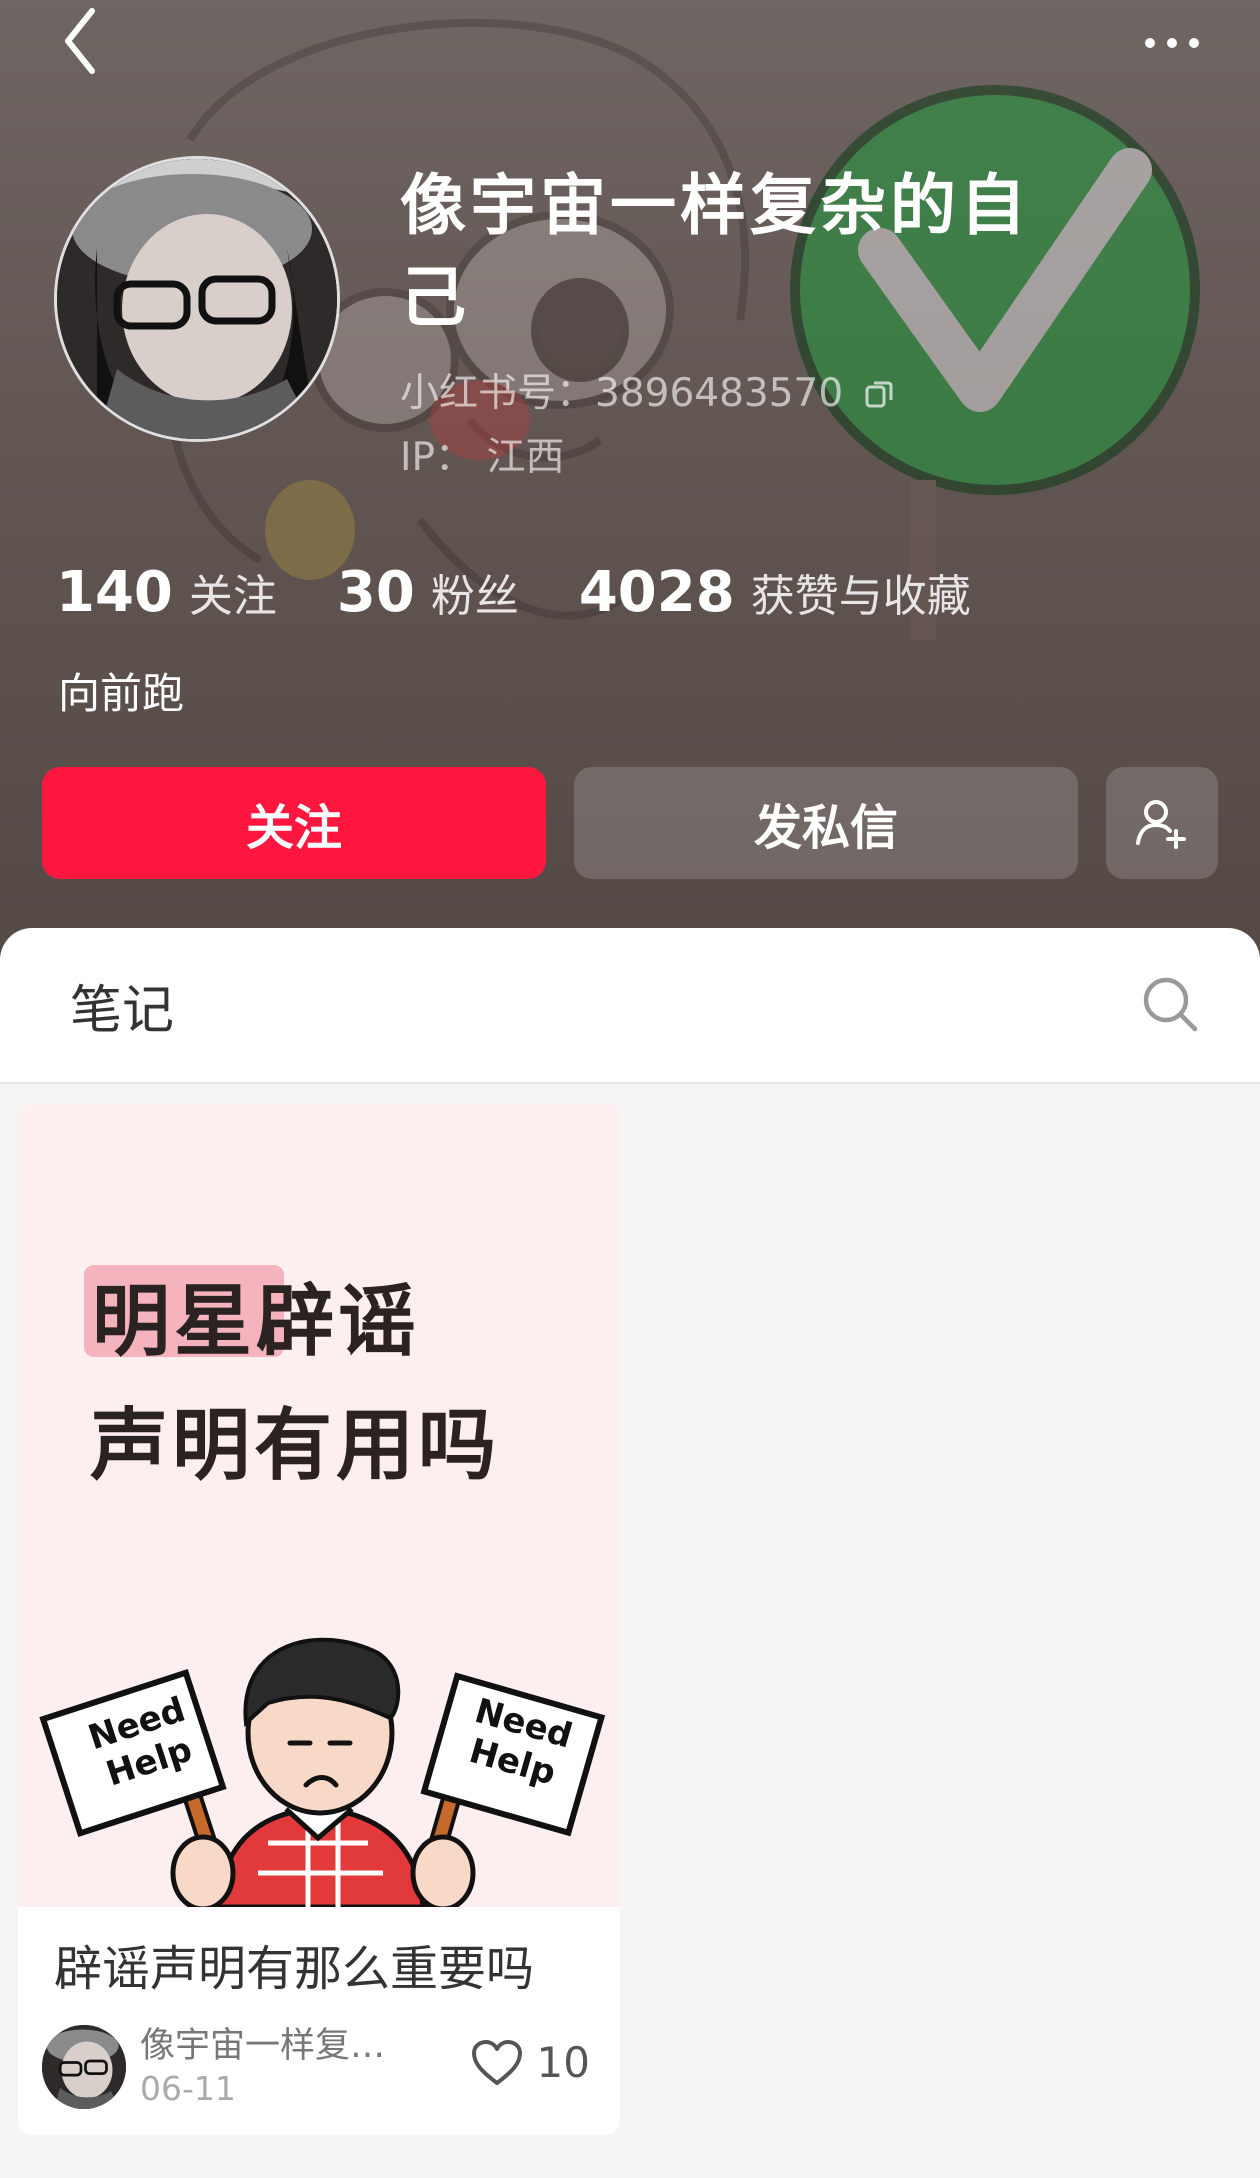 This screenshot has width=1260, height=2178. Describe the element at coordinates (879, 394) in the screenshot. I see `copy-icon` at that location.